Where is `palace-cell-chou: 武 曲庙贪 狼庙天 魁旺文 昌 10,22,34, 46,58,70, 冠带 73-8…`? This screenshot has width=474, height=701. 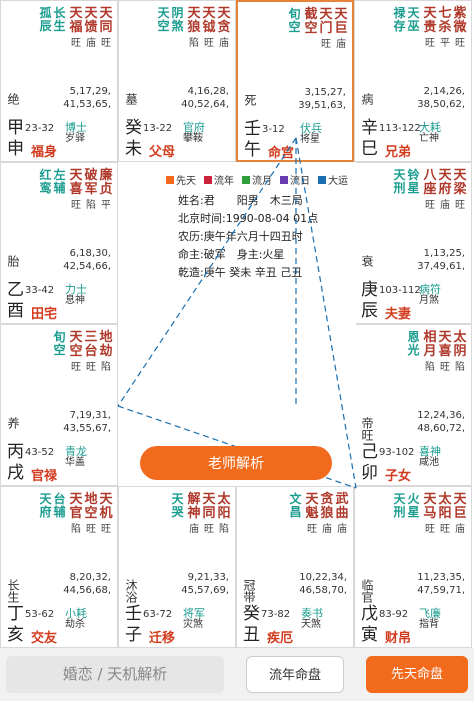 palace-cell-chou: 武 曲庙贪 狼庙天 魁旺文 昌 10,22,34, 46,58,70, 冠带 73-8… is located at coordinates (295, 567).